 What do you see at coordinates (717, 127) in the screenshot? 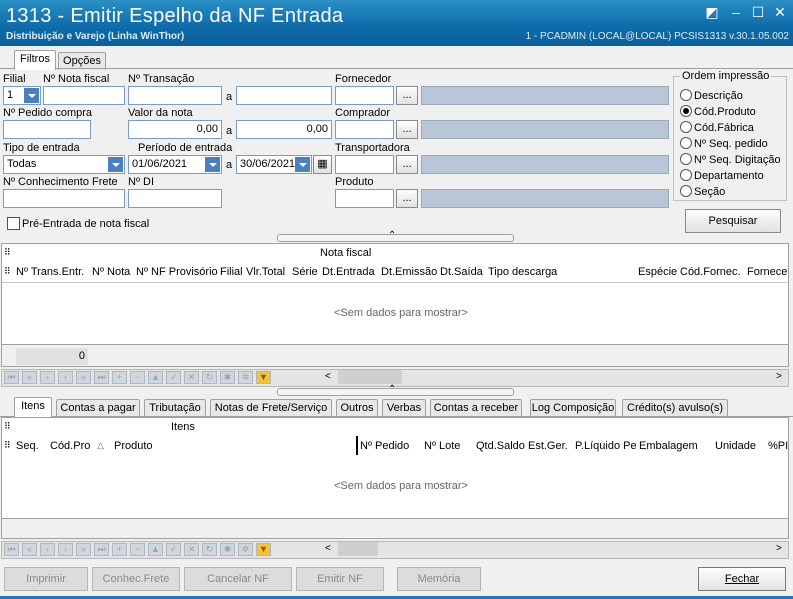
I see `ordem-option: Cód.Fábrica` at bounding box center [717, 127].